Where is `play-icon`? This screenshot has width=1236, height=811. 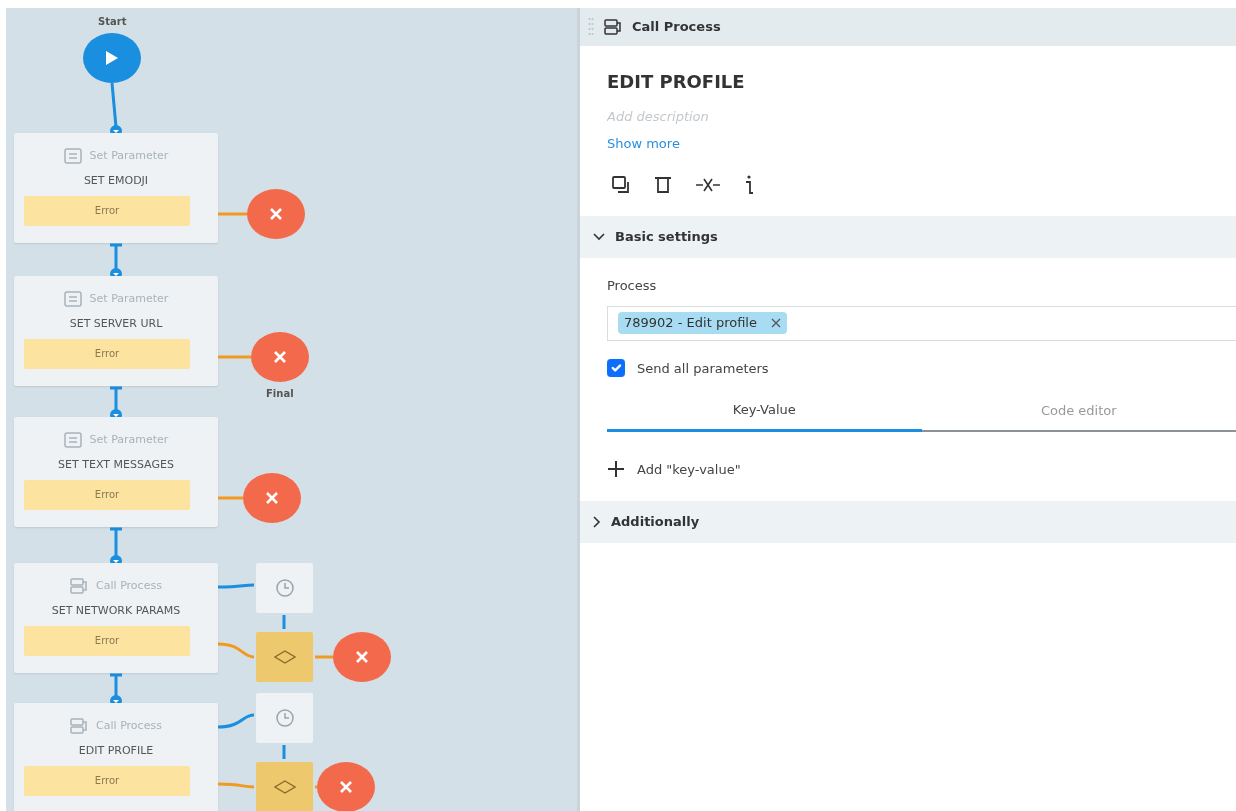
play-icon is located at coordinates (112, 58).